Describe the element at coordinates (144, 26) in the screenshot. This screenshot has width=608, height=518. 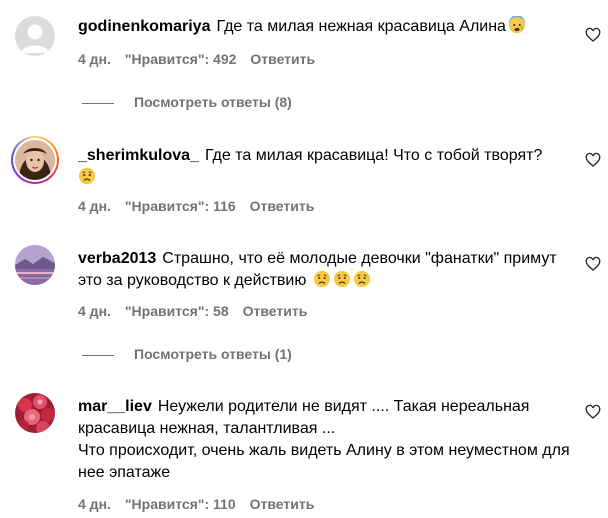
I see `comment-username: godinenkomariya` at that location.